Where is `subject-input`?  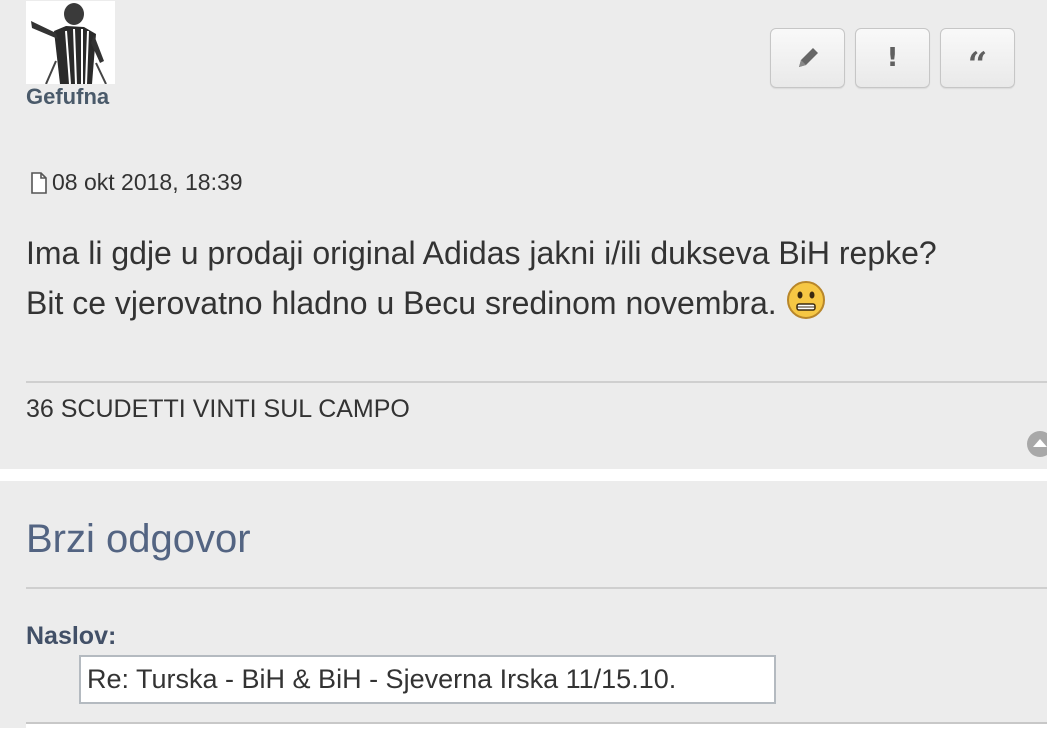 subject-input is located at coordinates (427, 679).